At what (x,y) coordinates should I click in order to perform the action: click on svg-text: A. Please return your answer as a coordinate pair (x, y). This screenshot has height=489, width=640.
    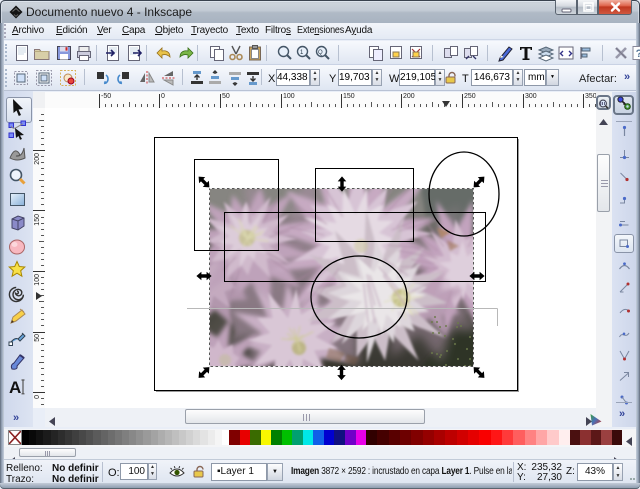
    Looking at the image, I should click on (15, 387).